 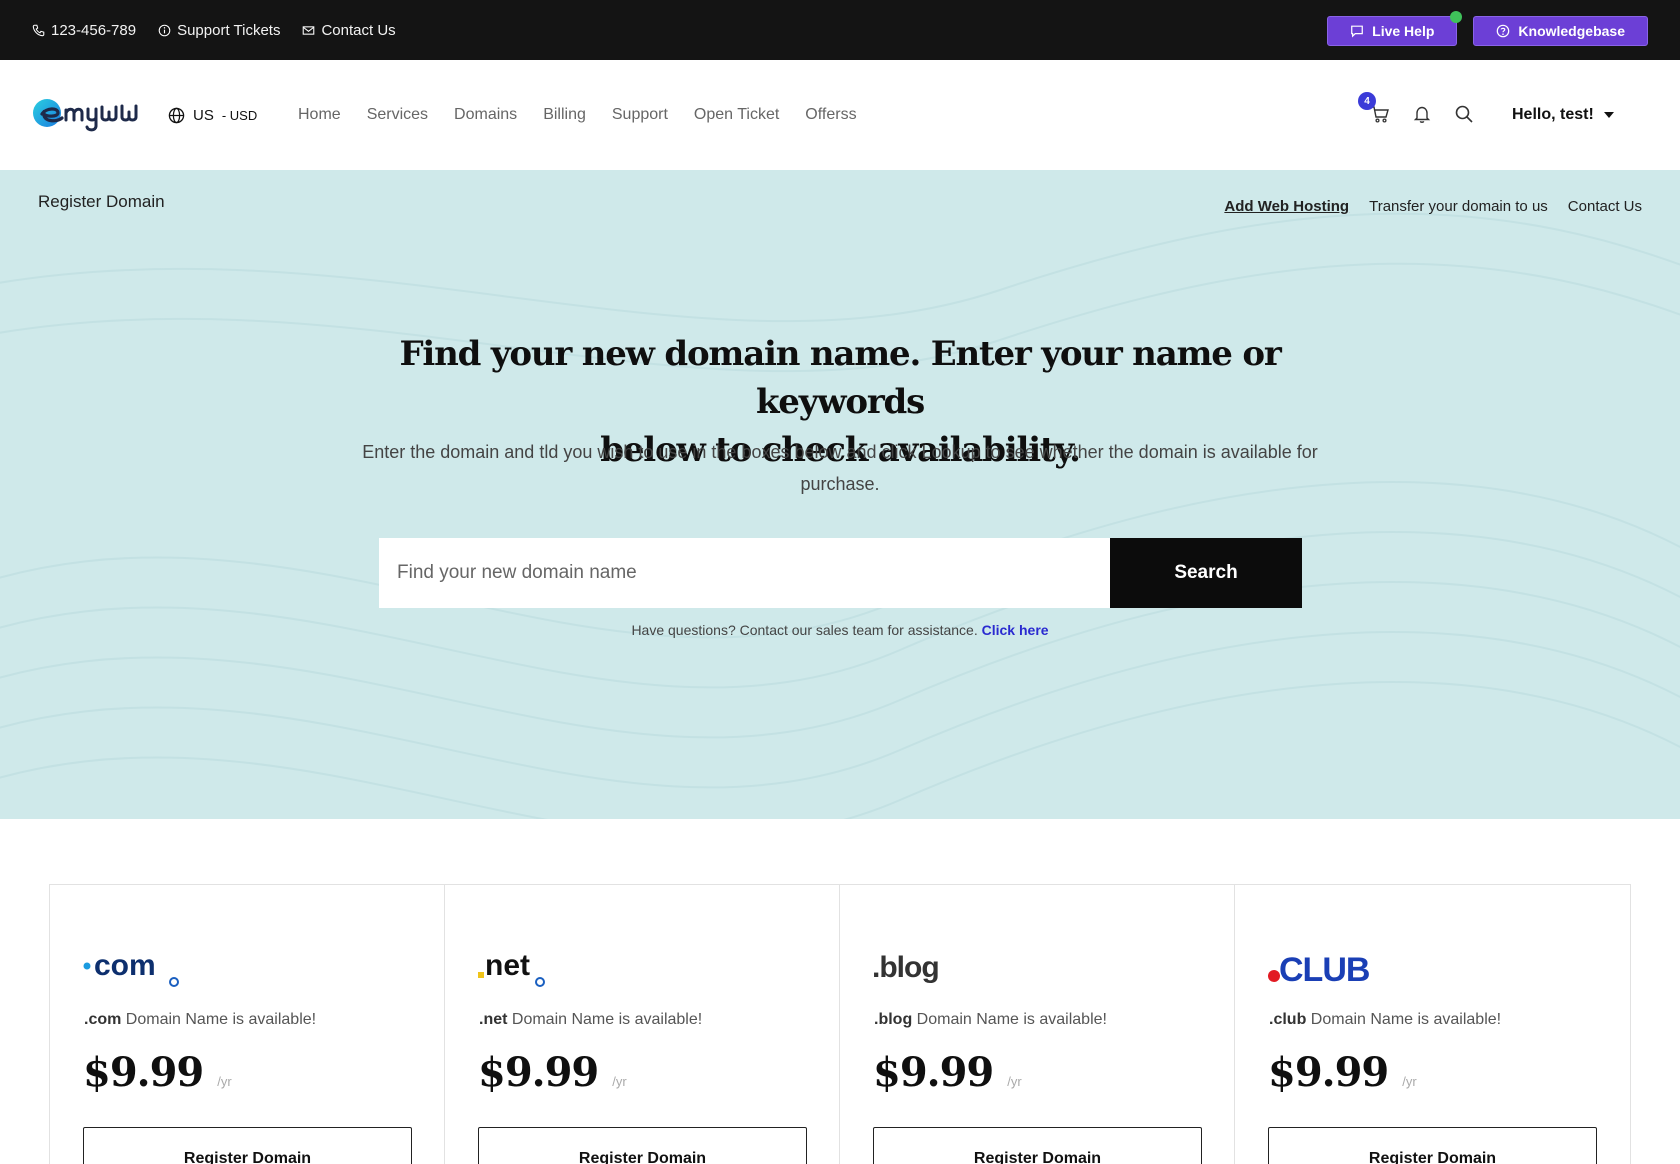 I want to click on menu-item-billing: Billing, so click(x=564, y=115).